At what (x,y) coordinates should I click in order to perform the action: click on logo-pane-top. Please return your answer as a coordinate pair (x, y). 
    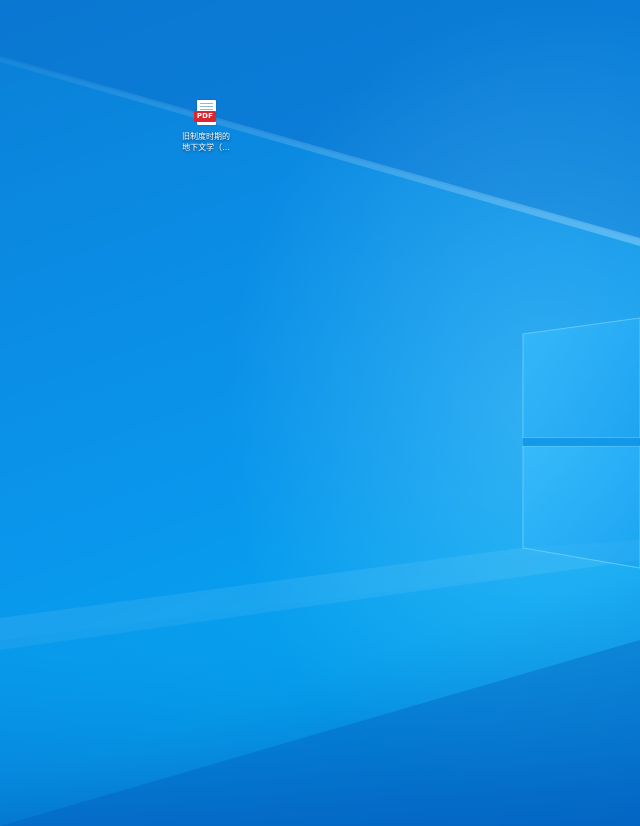
    Looking at the image, I should click on (581, 378).